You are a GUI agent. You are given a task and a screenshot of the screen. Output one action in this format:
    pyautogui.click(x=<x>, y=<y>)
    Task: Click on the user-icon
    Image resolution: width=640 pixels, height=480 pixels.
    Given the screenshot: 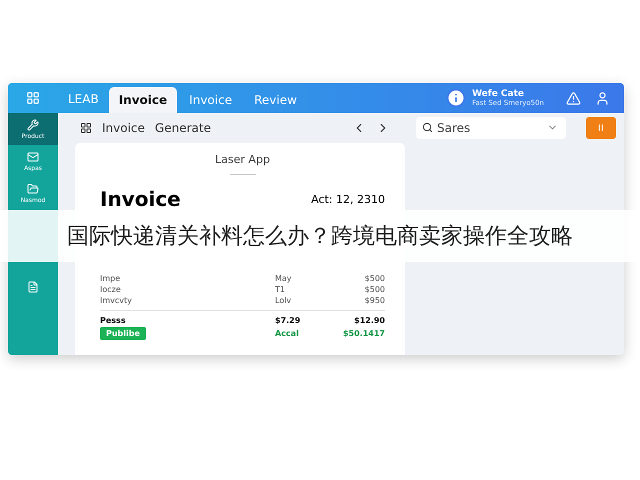 What is the action you would take?
    pyautogui.click(x=602, y=98)
    